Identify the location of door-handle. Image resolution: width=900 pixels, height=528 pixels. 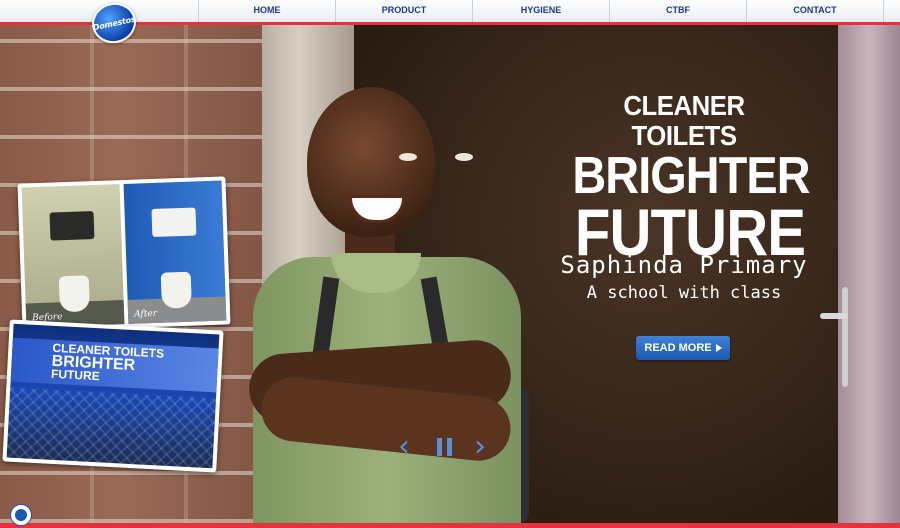
(834, 316).